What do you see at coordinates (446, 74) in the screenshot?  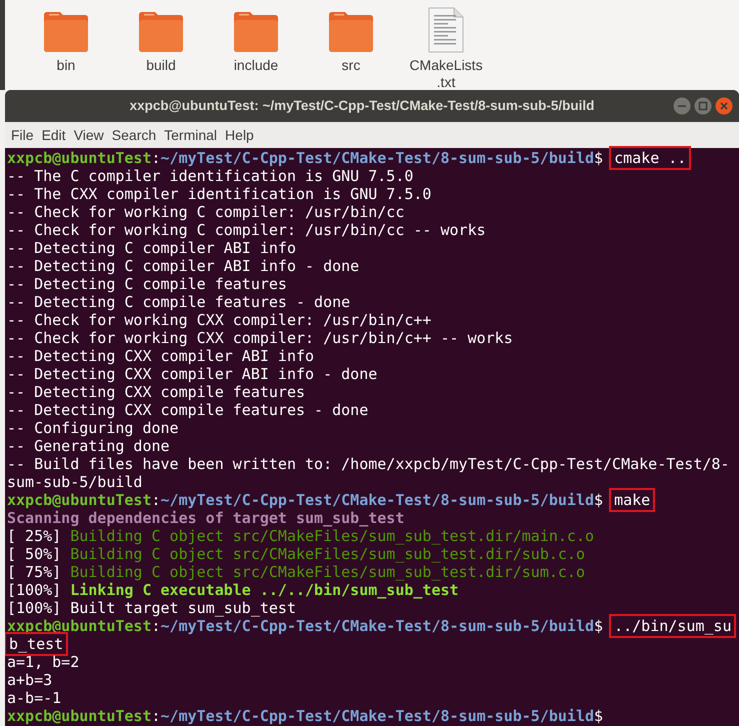 I see `file-name: CMakeLists .txt` at bounding box center [446, 74].